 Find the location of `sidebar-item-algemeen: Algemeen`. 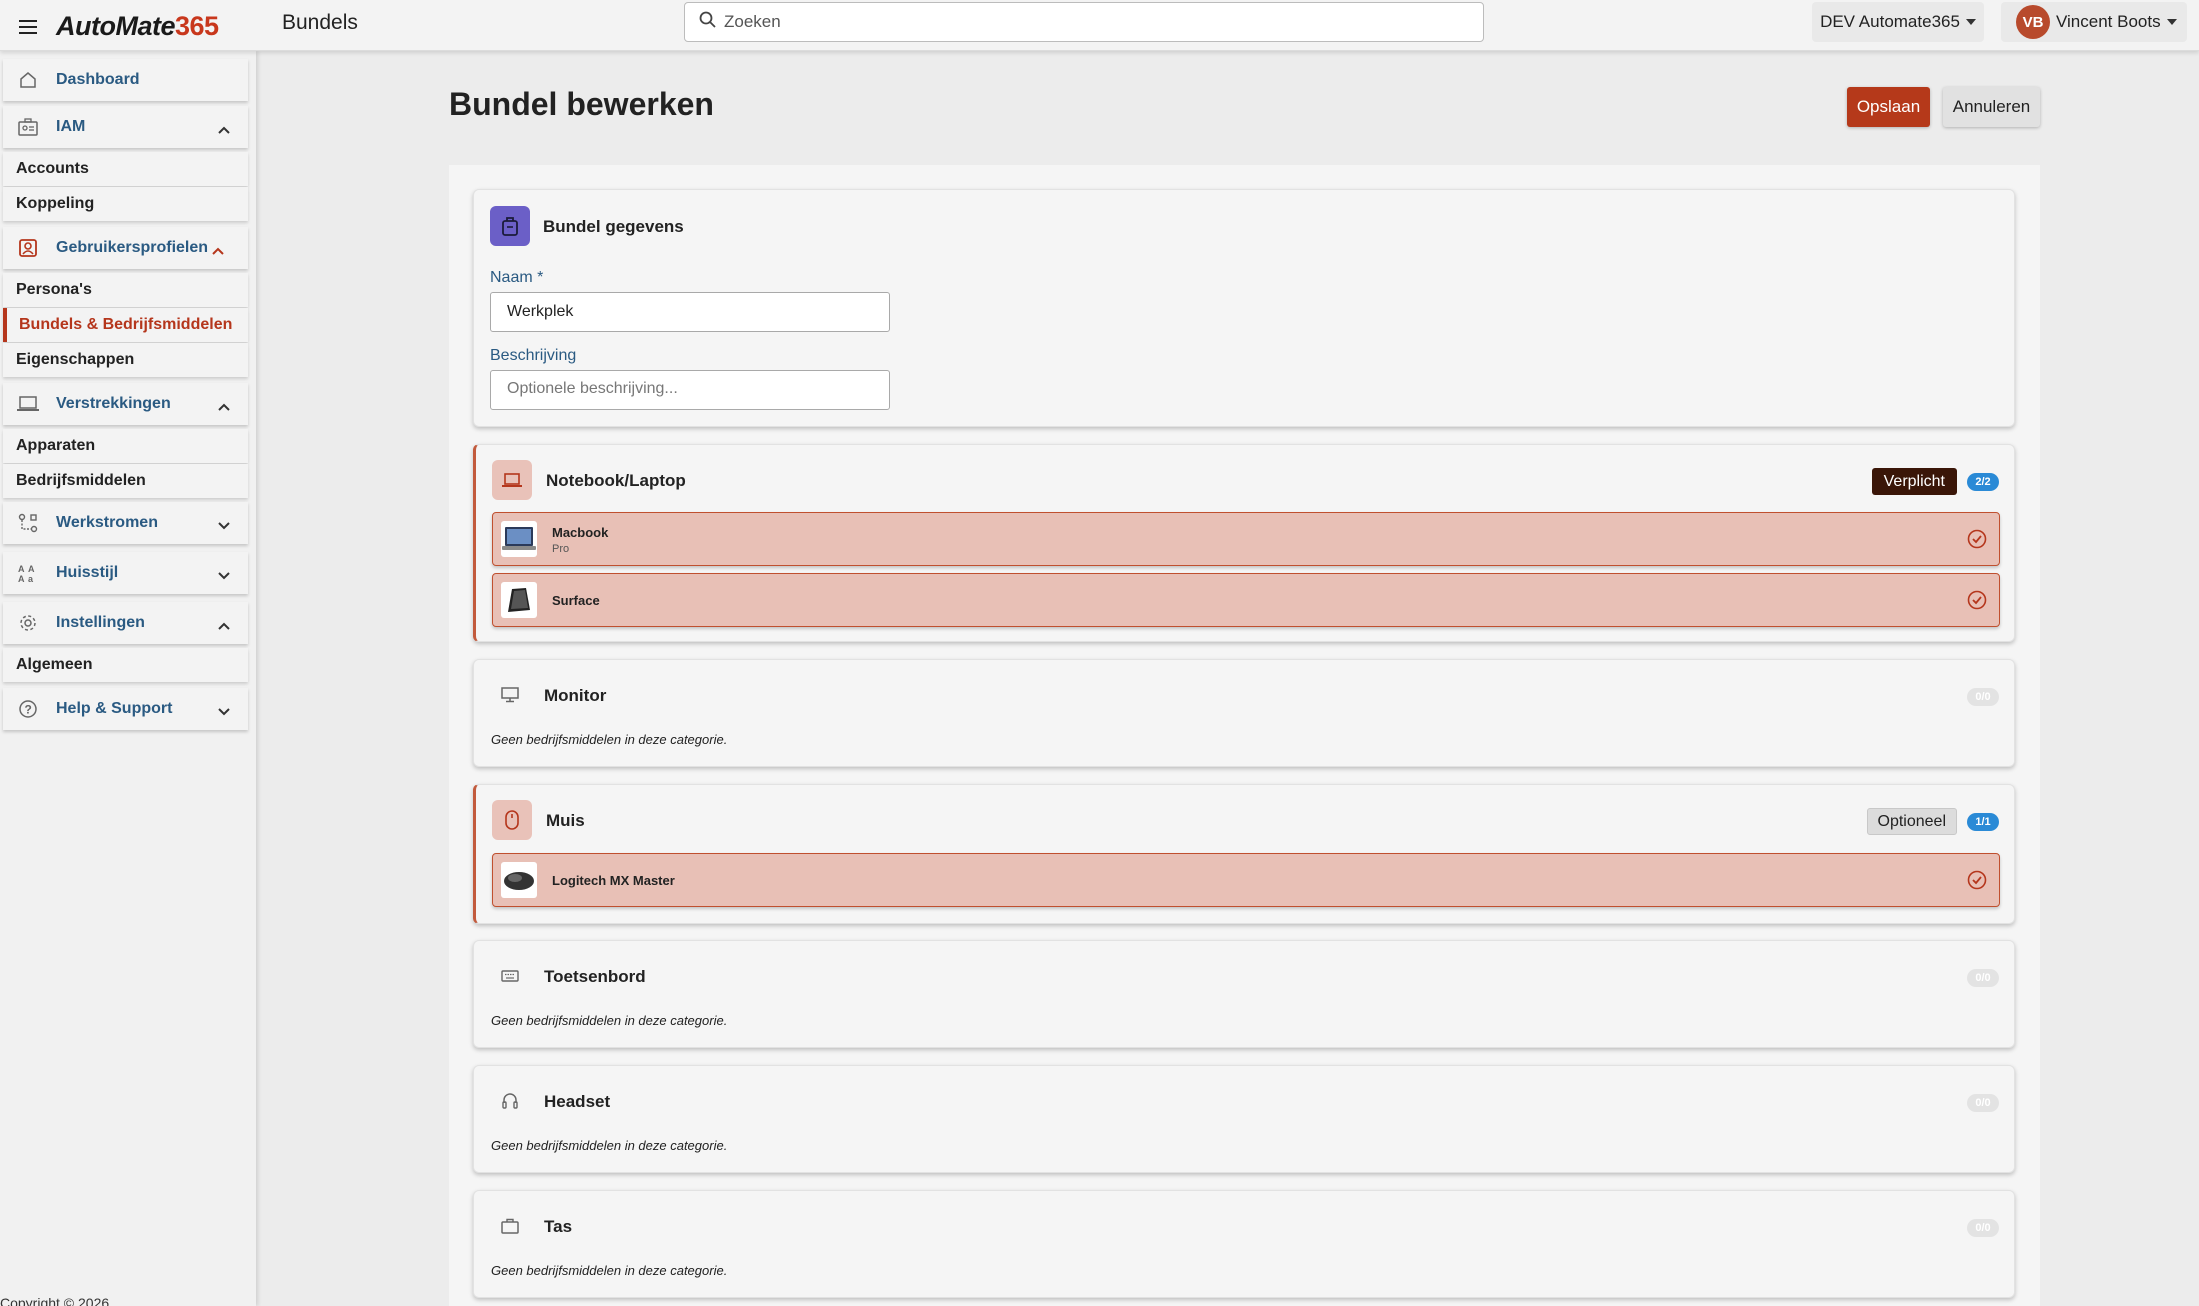

sidebar-item-algemeen: Algemeen is located at coordinates (125, 665).